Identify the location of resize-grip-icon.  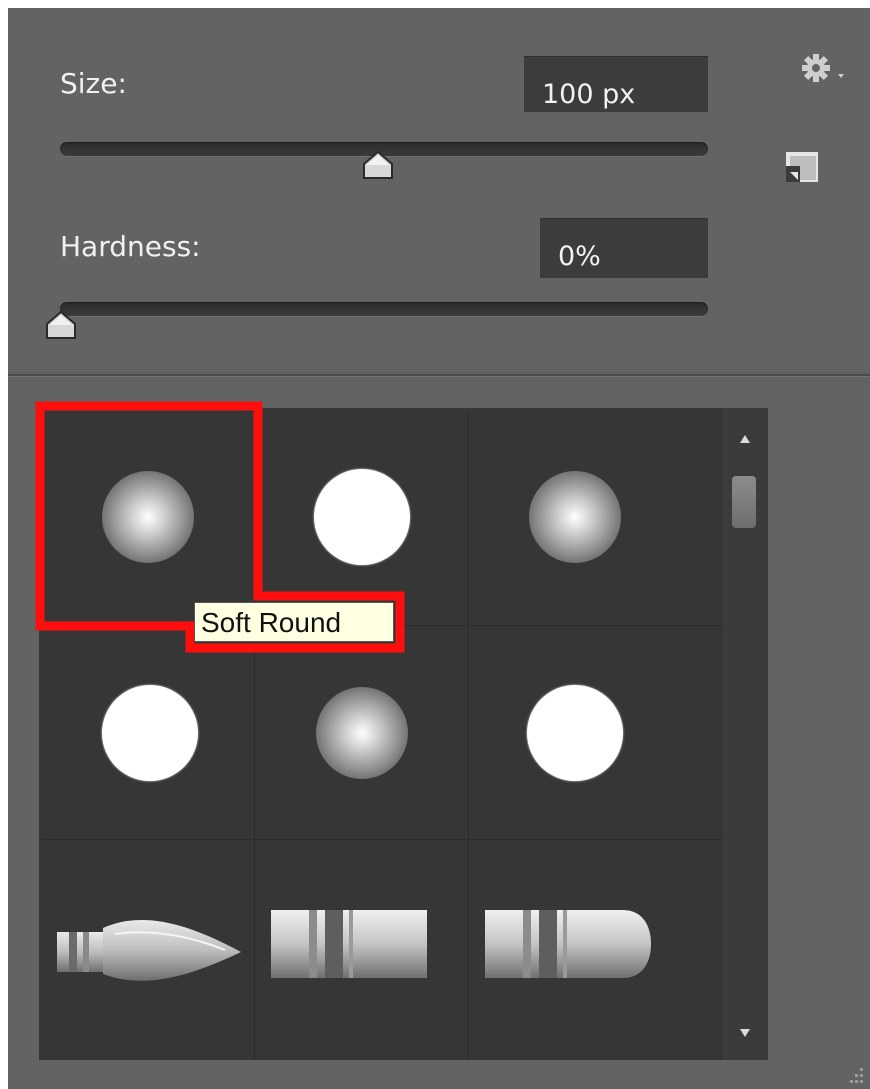
(856, 1076).